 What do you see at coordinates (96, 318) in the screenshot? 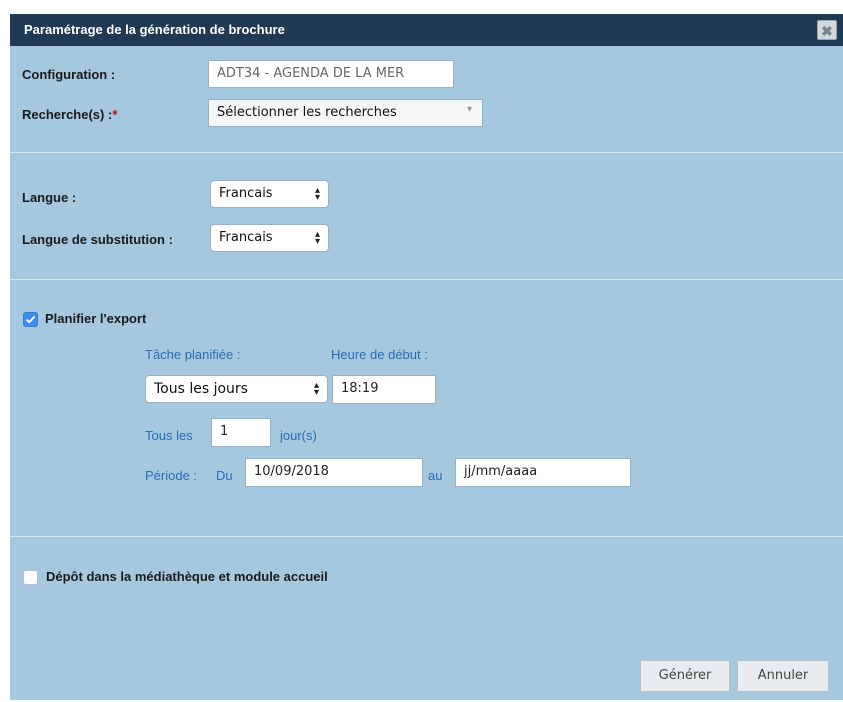
I see `planifier-label: Planifier l'export` at bounding box center [96, 318].